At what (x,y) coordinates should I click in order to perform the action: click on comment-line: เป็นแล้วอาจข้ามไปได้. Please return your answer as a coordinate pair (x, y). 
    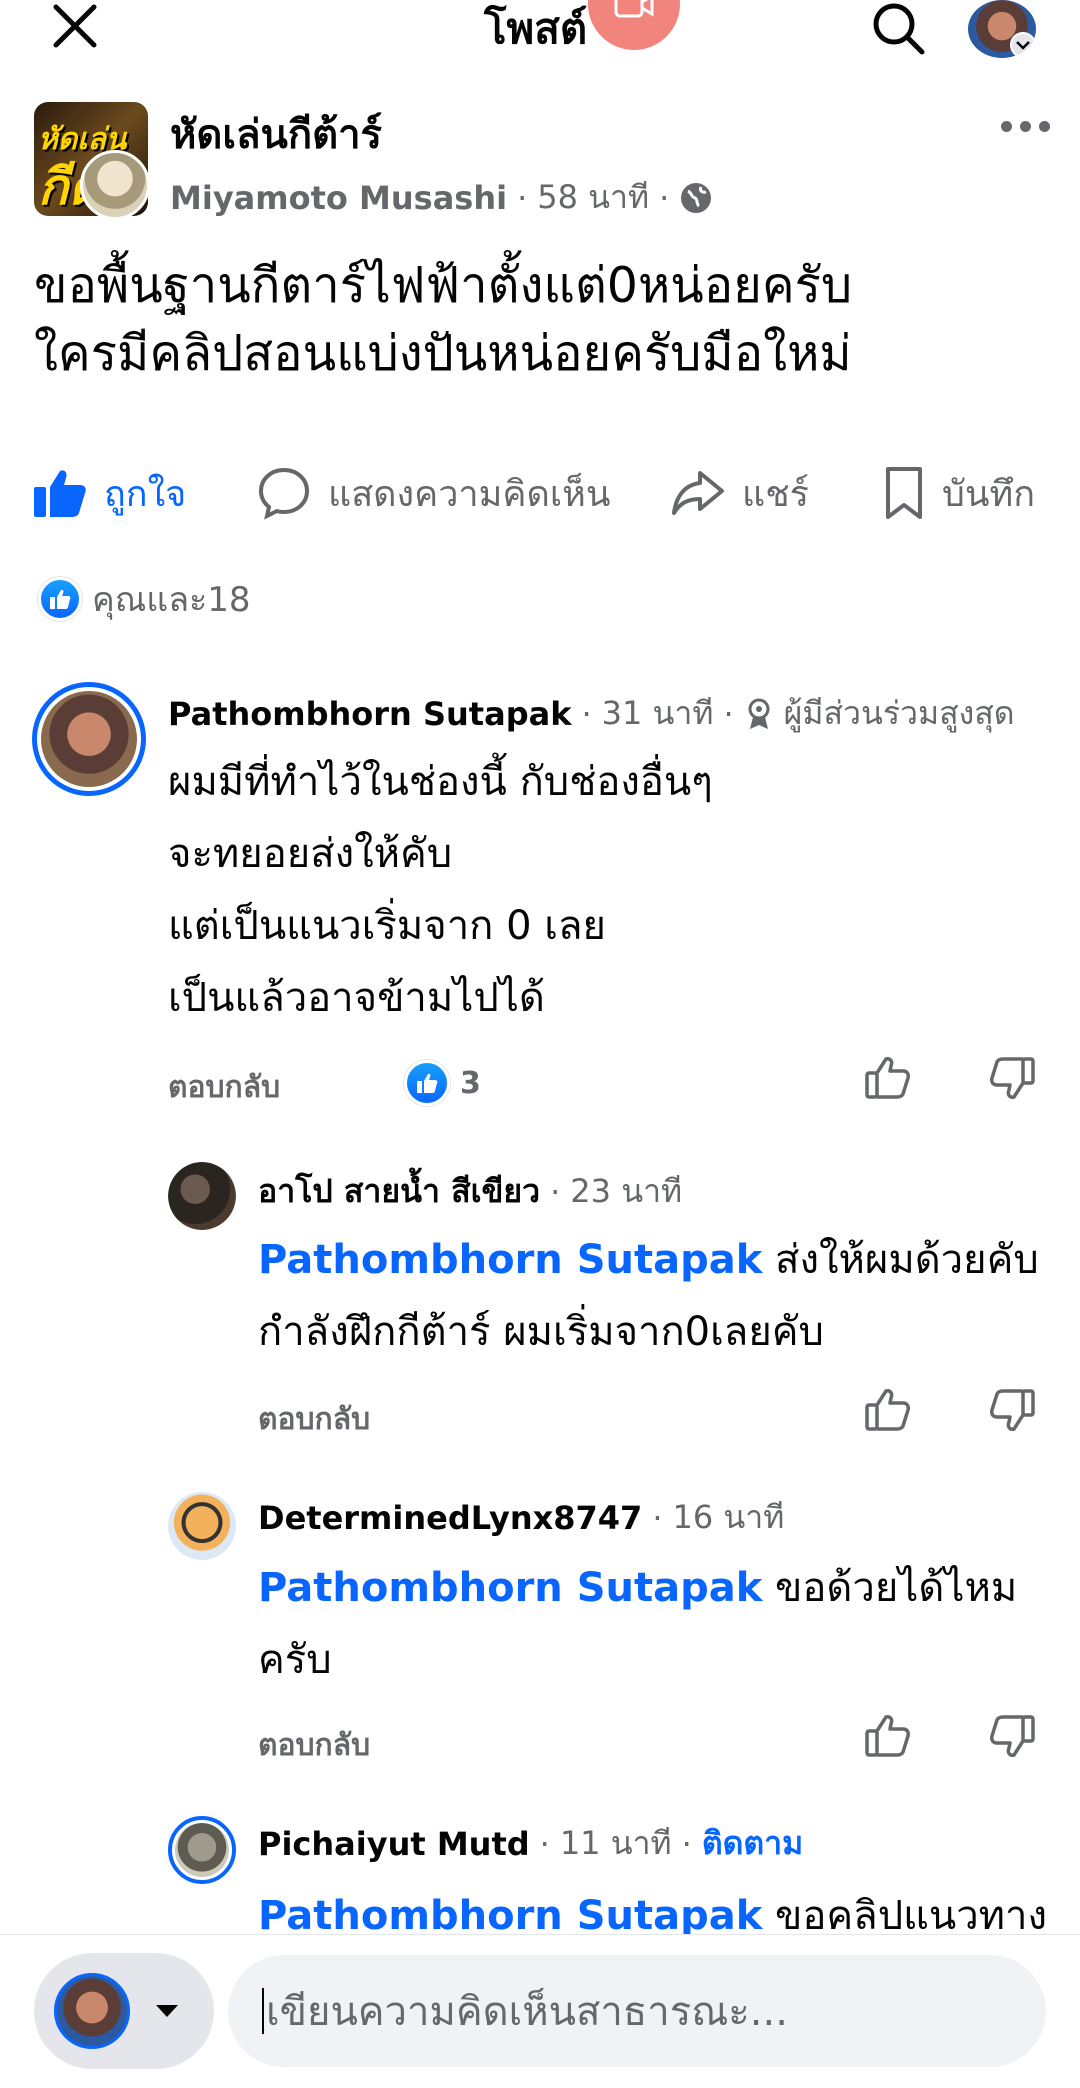
    Looking at the image, I should click on (356, 998).